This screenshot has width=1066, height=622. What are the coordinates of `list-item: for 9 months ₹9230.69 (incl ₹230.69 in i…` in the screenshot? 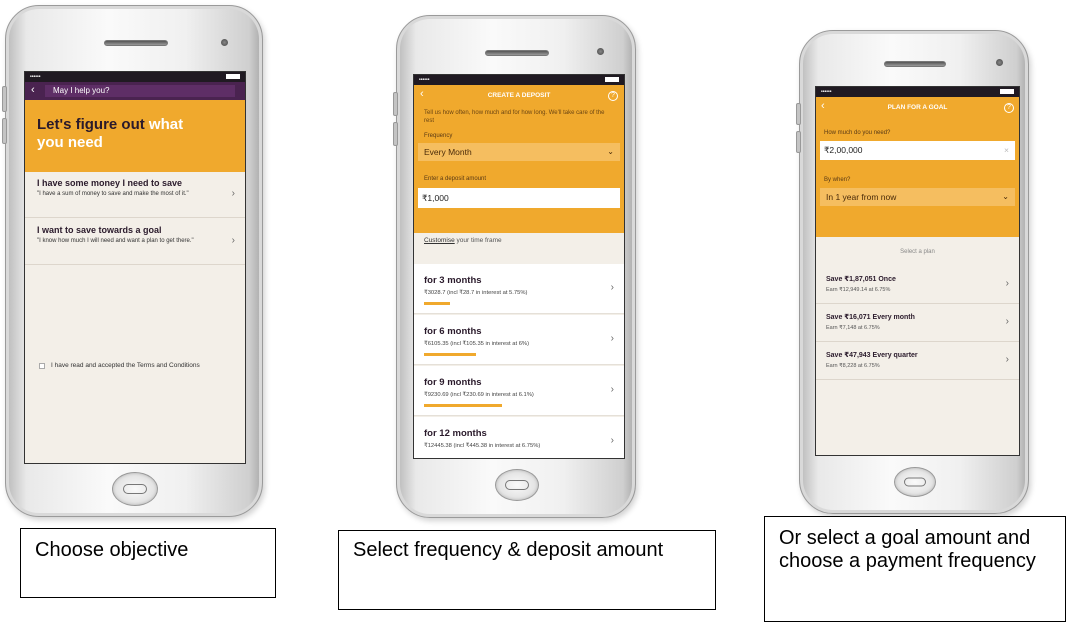 It's located at (519, 391).